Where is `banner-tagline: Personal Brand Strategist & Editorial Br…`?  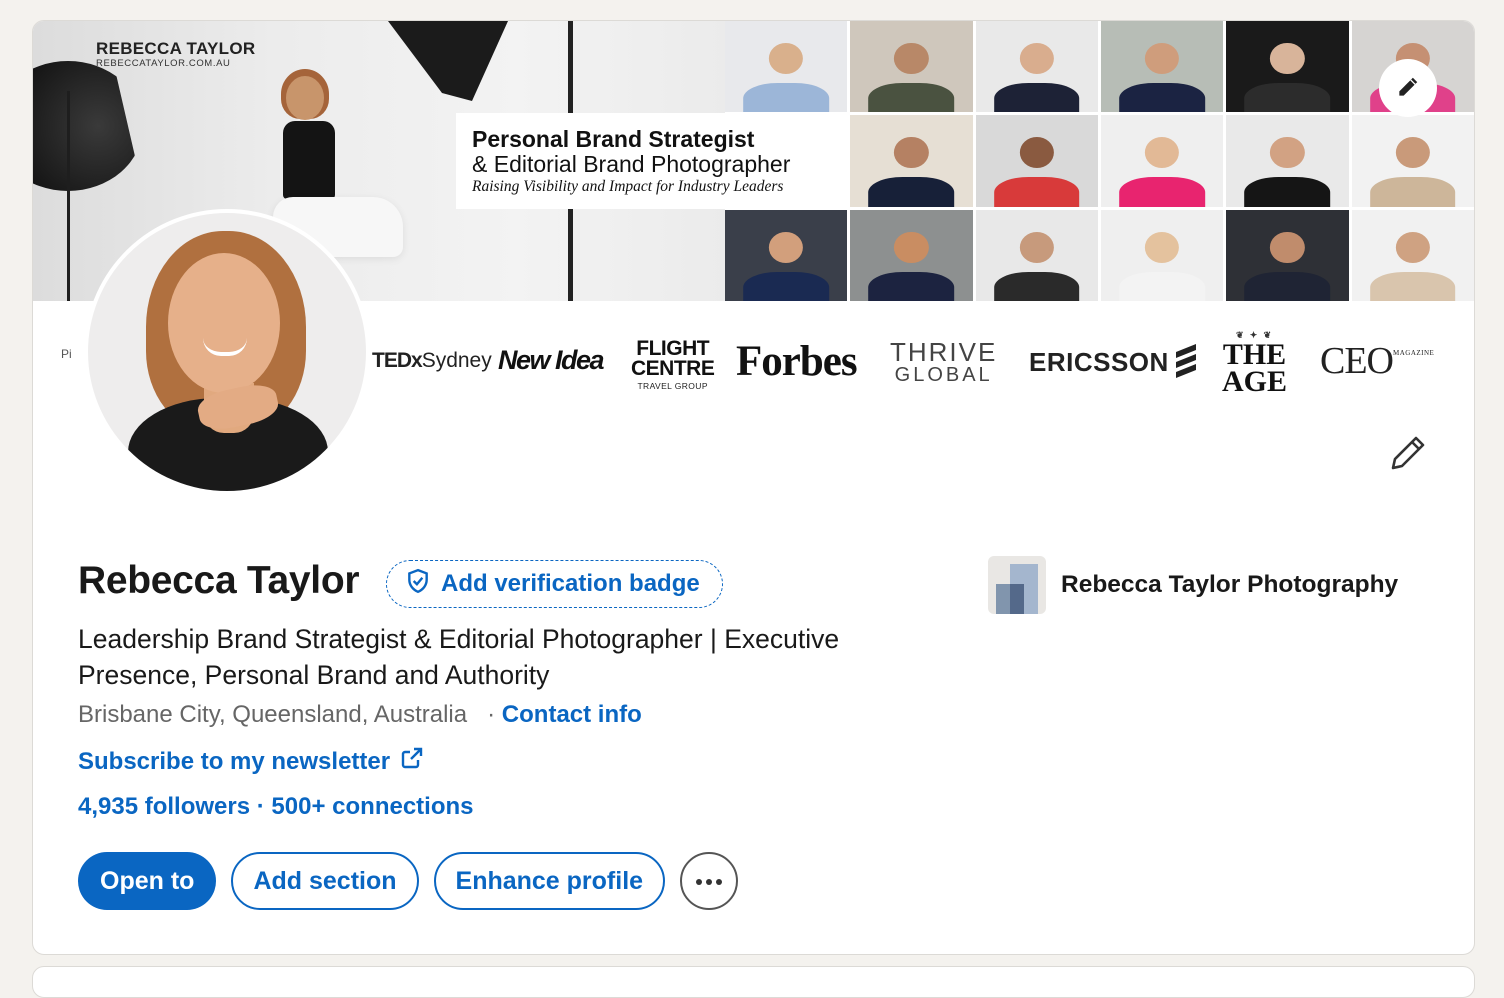 banner-tagline: Personal Brand Strategist & Editorial Br… is located at coordinates (652, 161).